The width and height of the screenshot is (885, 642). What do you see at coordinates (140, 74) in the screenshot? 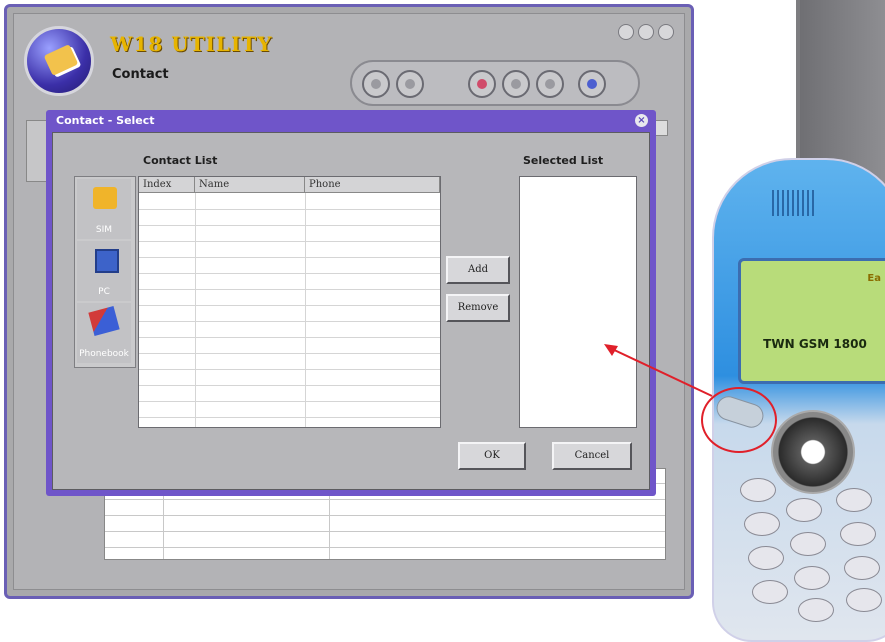
I see `app-section-title: Contact` at bounding box center [140, 74].